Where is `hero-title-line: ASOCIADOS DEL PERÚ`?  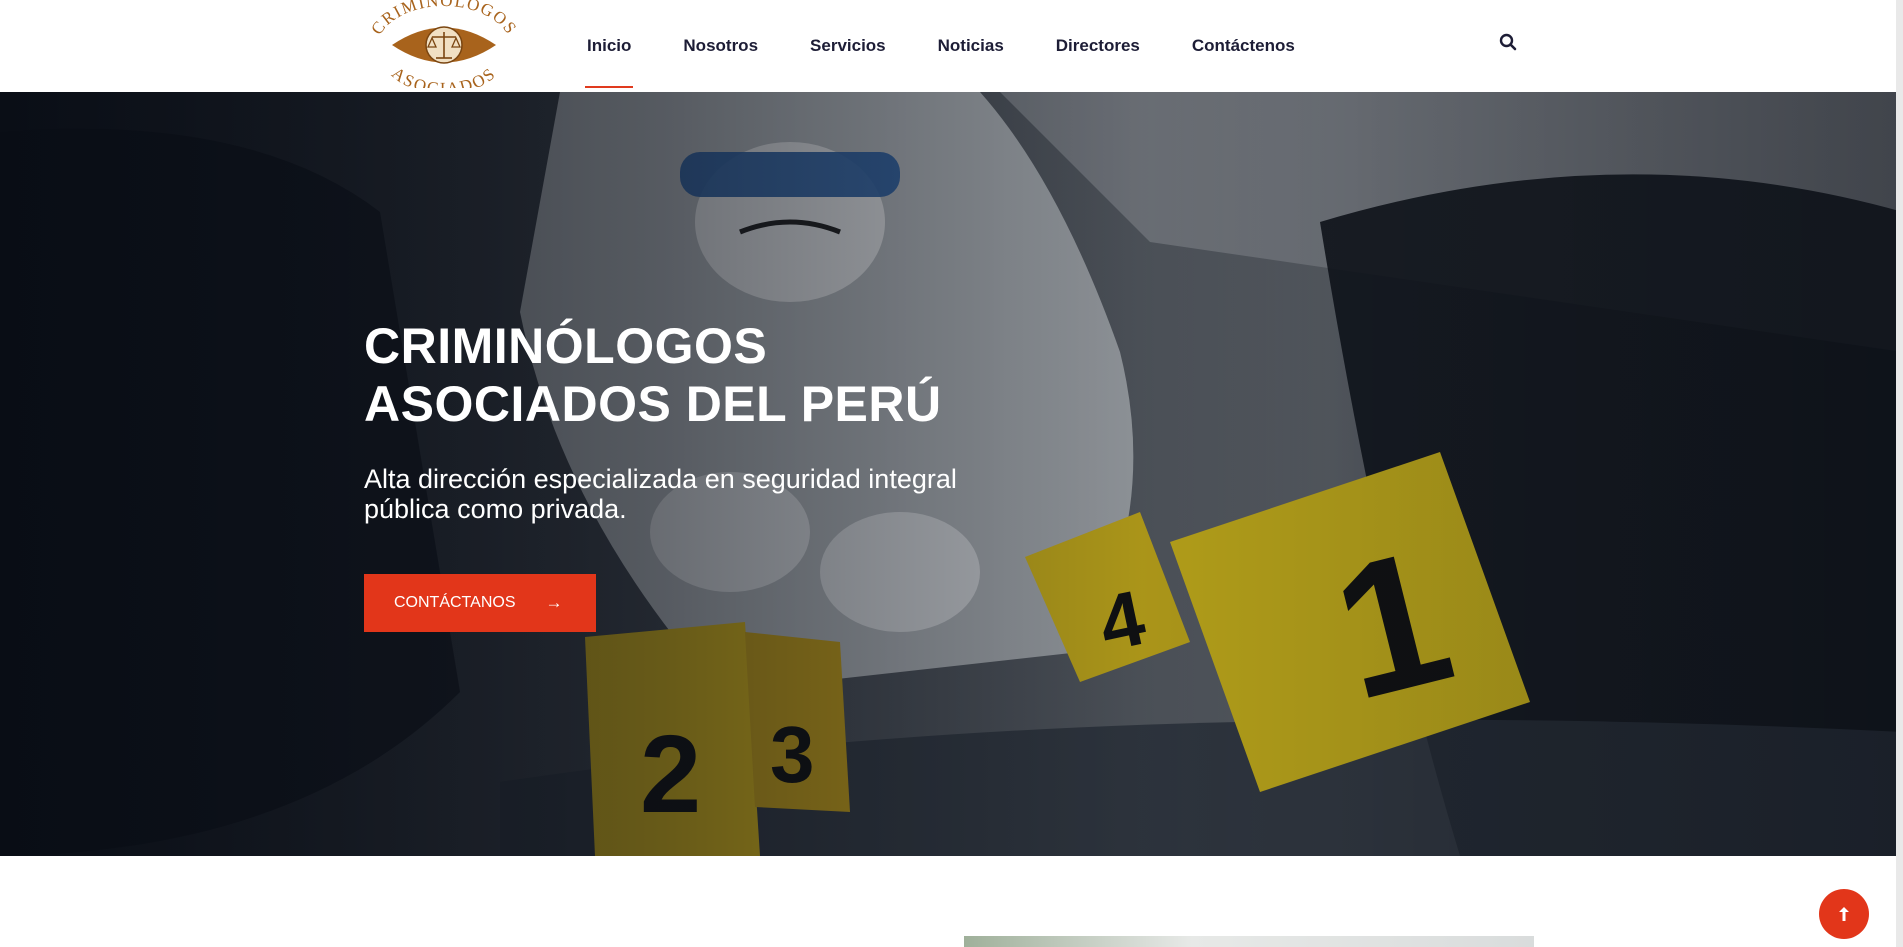 hero-title-line: ASOCIADOS DEL PERÚ is located at coordinates (653, 404).